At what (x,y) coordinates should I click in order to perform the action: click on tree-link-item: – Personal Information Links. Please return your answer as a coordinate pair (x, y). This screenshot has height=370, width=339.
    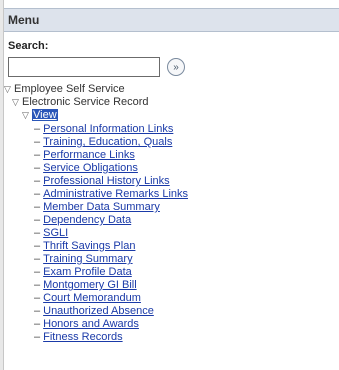
    Looking at the image, I should click on (103, 129).